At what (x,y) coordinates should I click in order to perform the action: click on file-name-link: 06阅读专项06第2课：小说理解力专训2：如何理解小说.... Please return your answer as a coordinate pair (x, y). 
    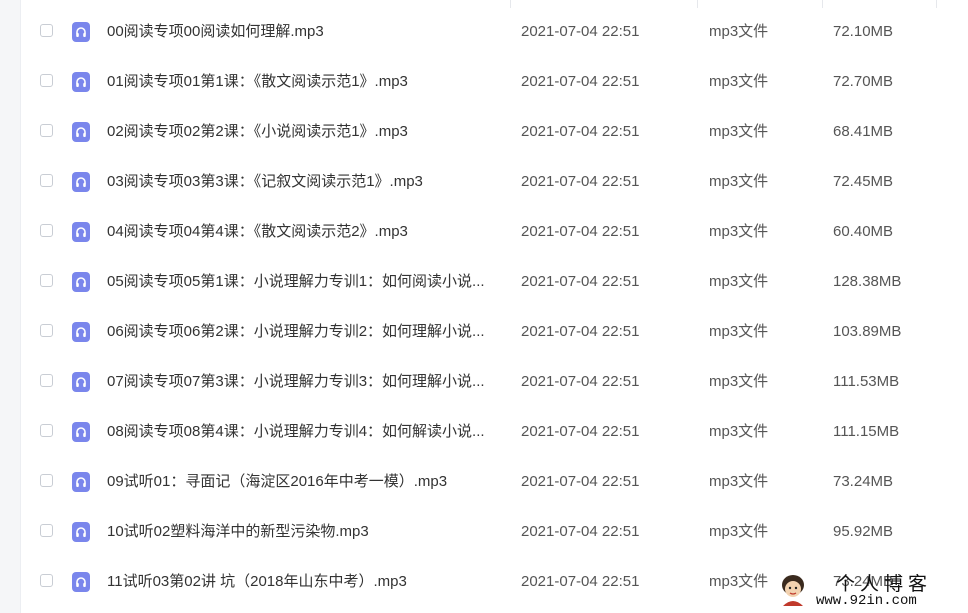
    Looking at the image, I should click on (296, 332).